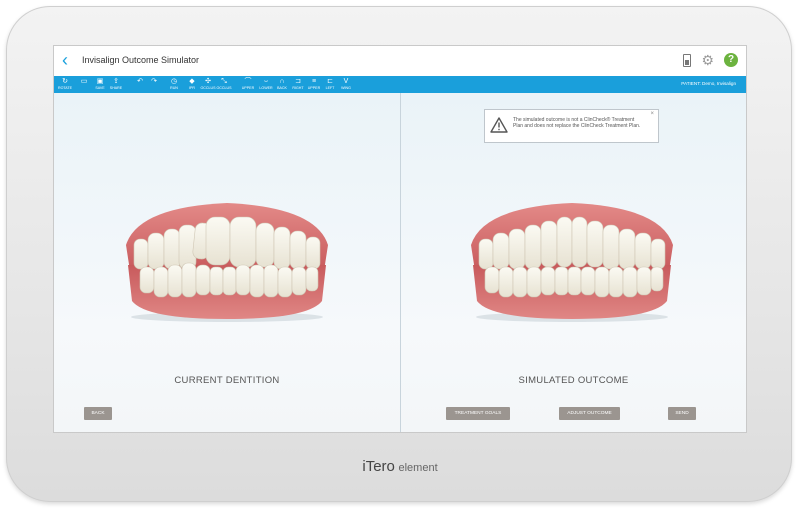 The height and width of the screenshot is (510, 800). Describe the element at coordinates (478, 413) in the screenshot. I see `treatment-goals-button: TREATMENT GOALS` at that location.